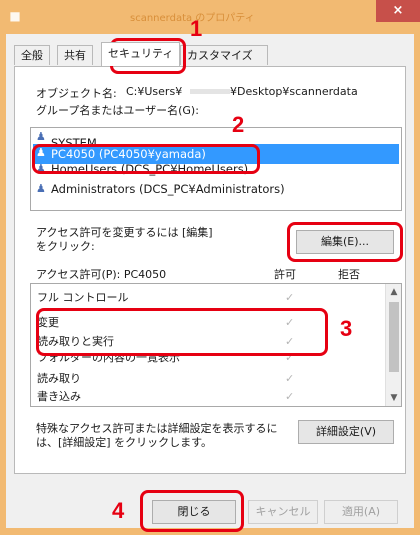 Image resolution: width=420 pixels, height=535 pixels. I want to click on group-label: グループ名またはユーザー名(G):, so click(117, 110).